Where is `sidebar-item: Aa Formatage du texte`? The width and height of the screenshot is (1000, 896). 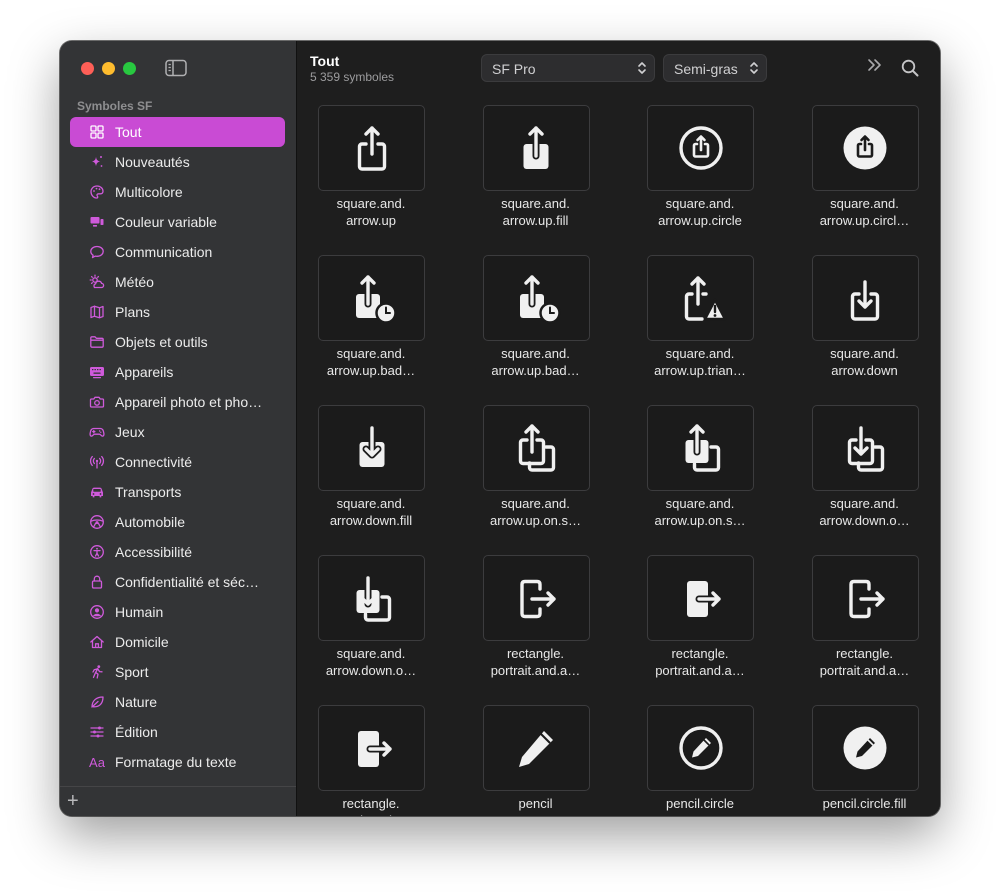
sidebar-item: Aa Formatage du texte is located at coordinates (177, 762).